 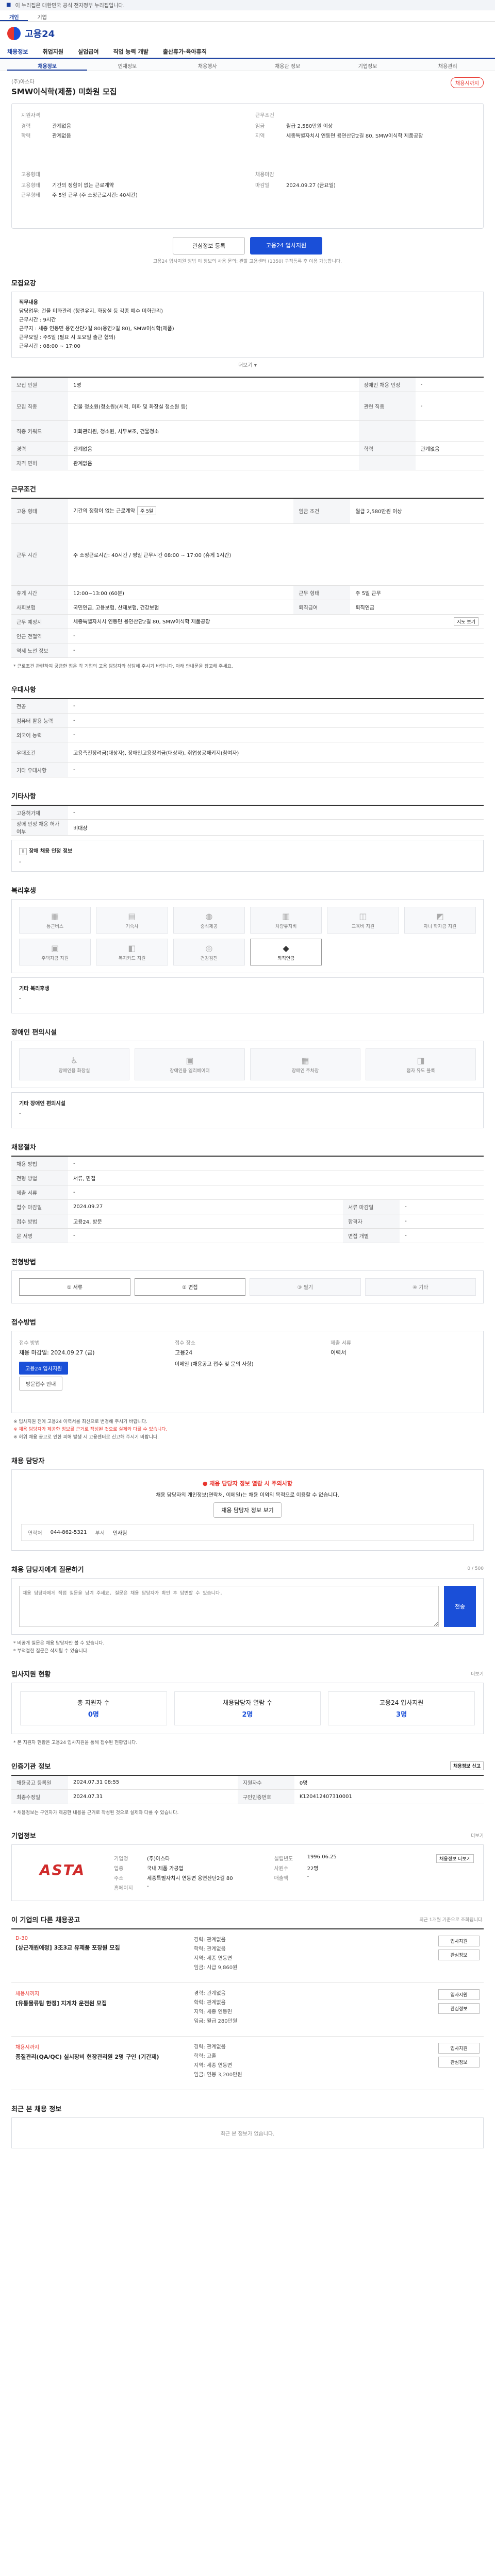 What do you see at coordinates (74, 1287) in the screenshot?
I see `step-document: ① 서류` at bounding box center [74, 1287].